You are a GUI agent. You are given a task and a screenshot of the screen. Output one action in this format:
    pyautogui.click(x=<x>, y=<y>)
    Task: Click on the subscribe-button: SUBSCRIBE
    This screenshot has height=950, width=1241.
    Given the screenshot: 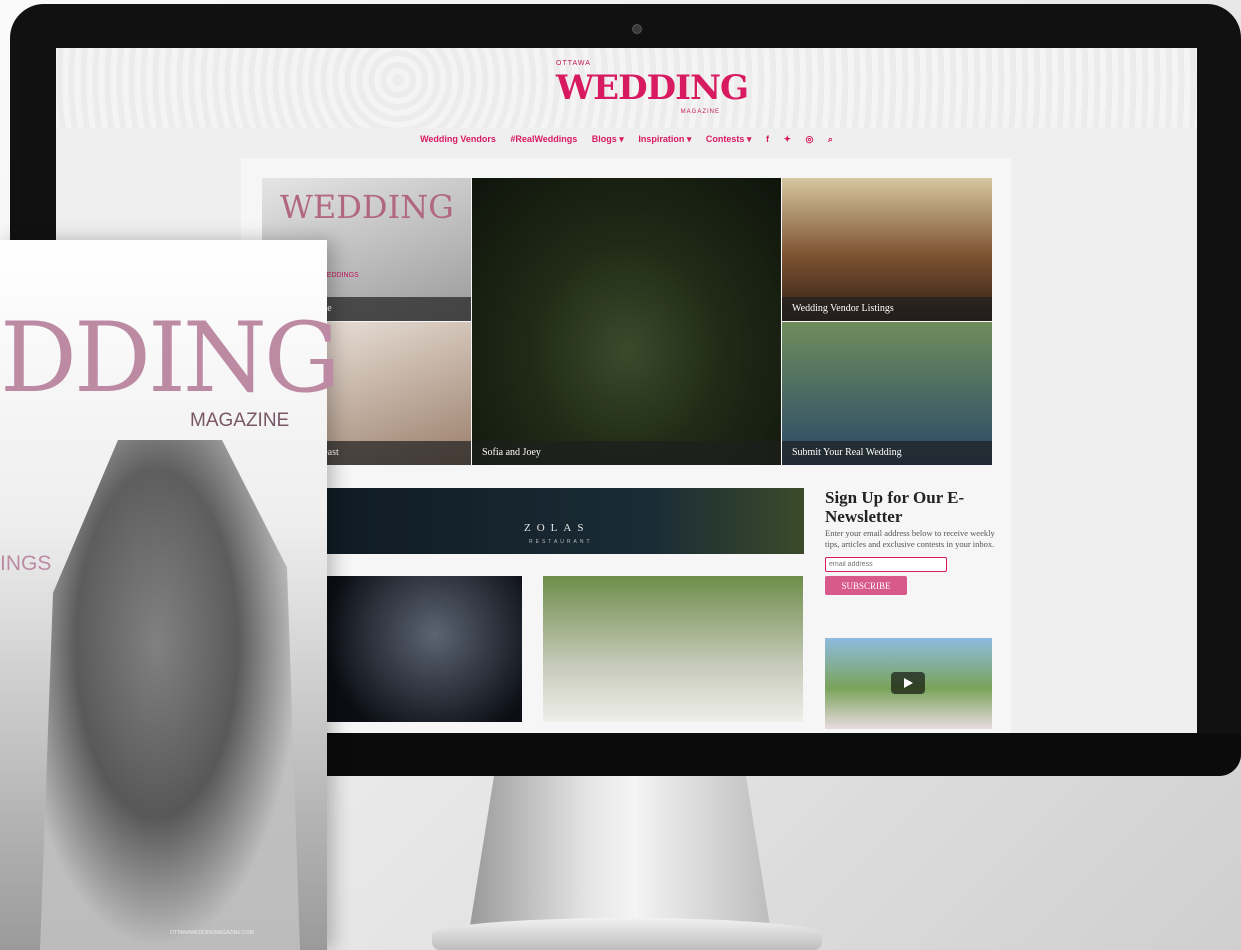 What is the action you would take?
    pyautogui.click(x=866, y=585)
    